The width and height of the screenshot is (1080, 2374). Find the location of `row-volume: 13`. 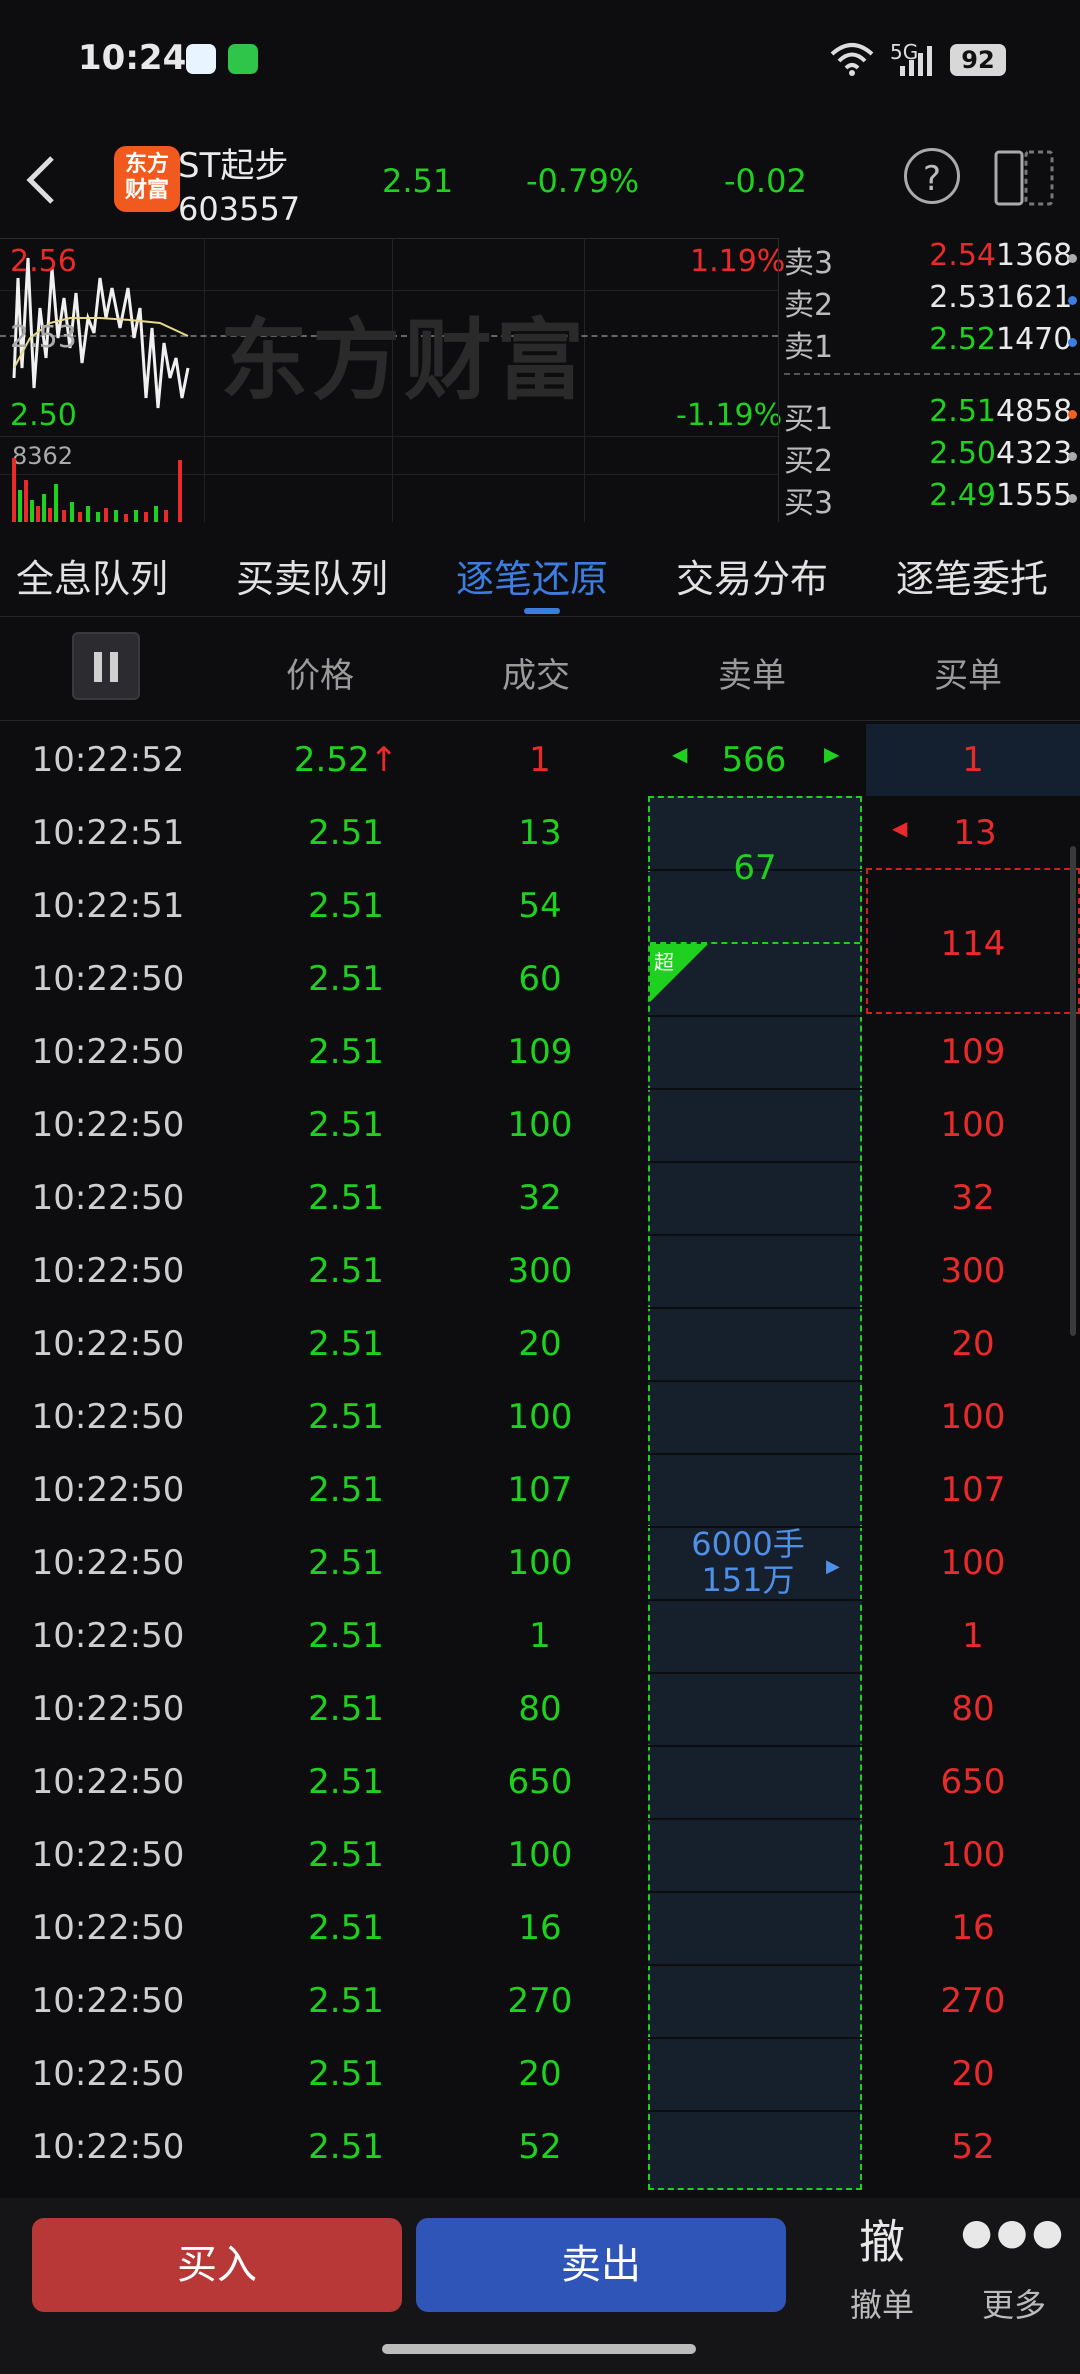

row-volume: 13 is located at coordinates (540, 833).